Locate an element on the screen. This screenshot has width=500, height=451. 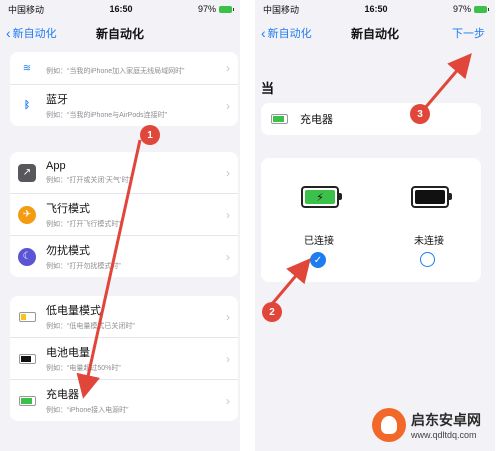
watermark-name: 启东安卓网 is located at coordinates (446, 420).